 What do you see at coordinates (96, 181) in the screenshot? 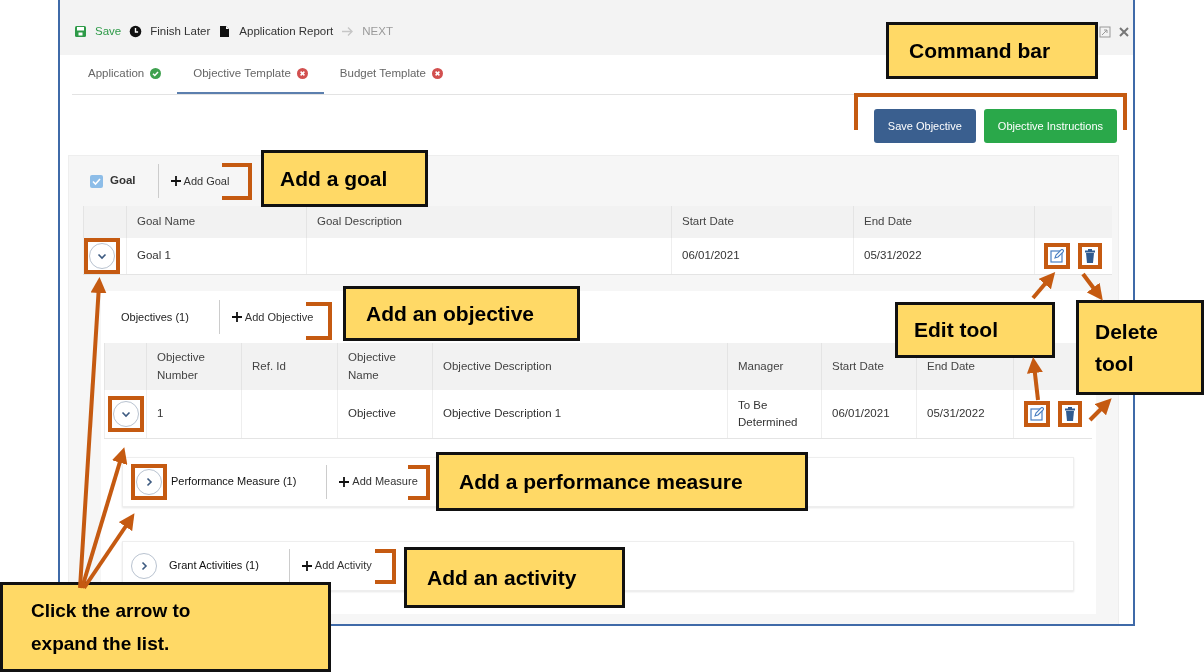
I see `checkbox` at bounding box center [96, 181].